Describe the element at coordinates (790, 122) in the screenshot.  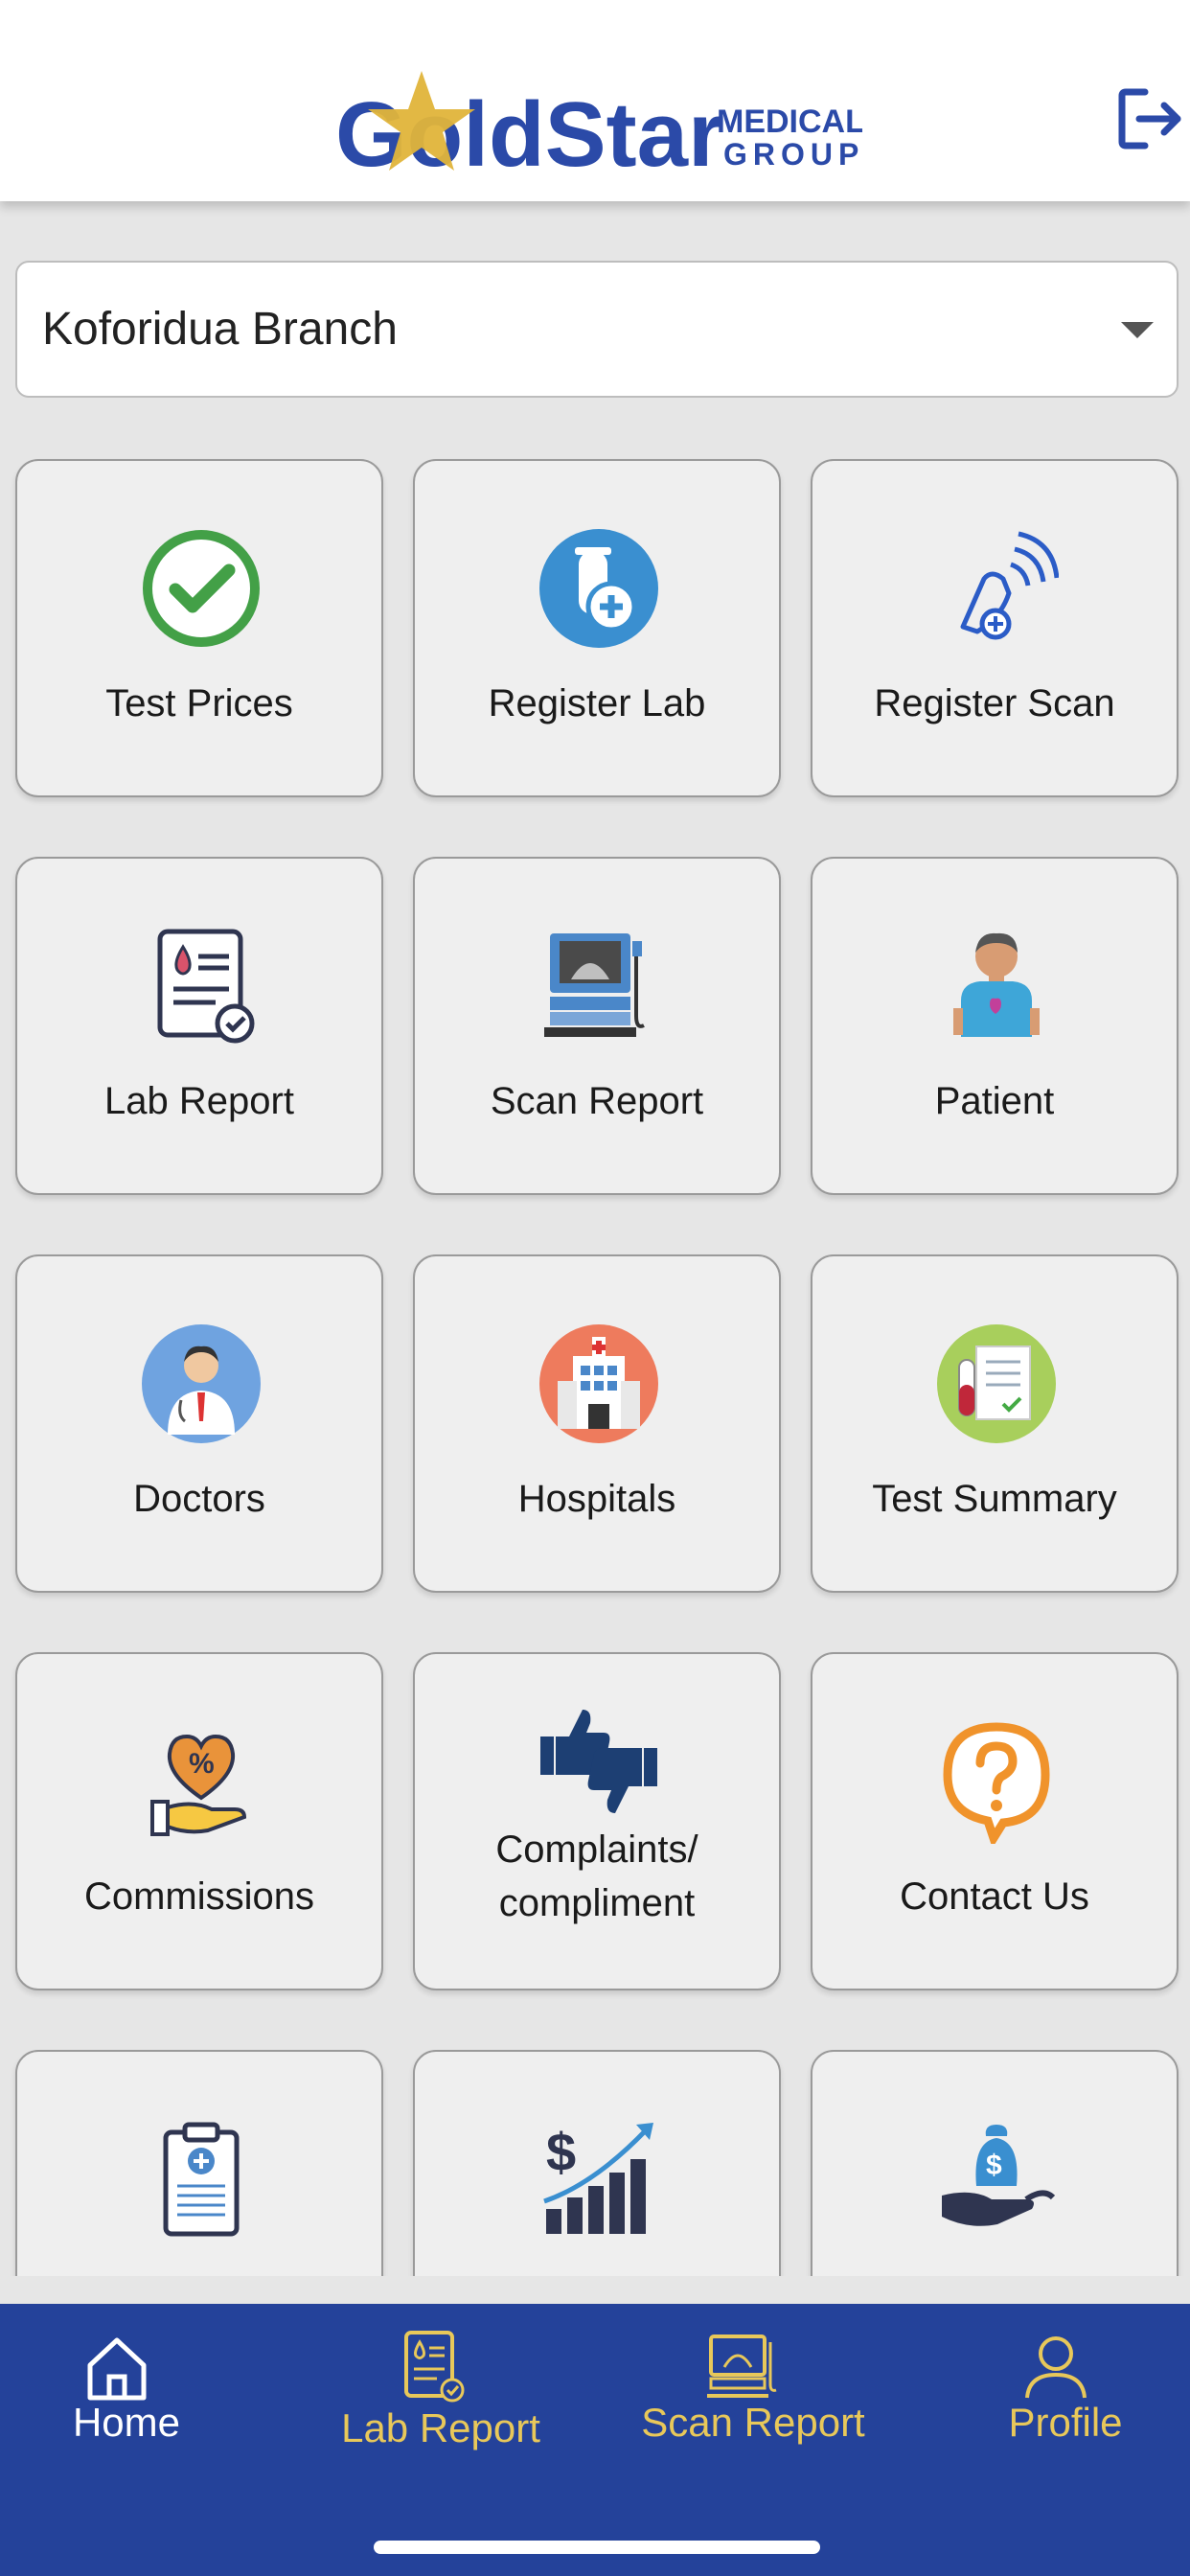
I see `svg-text: MEDICAL` at that location.